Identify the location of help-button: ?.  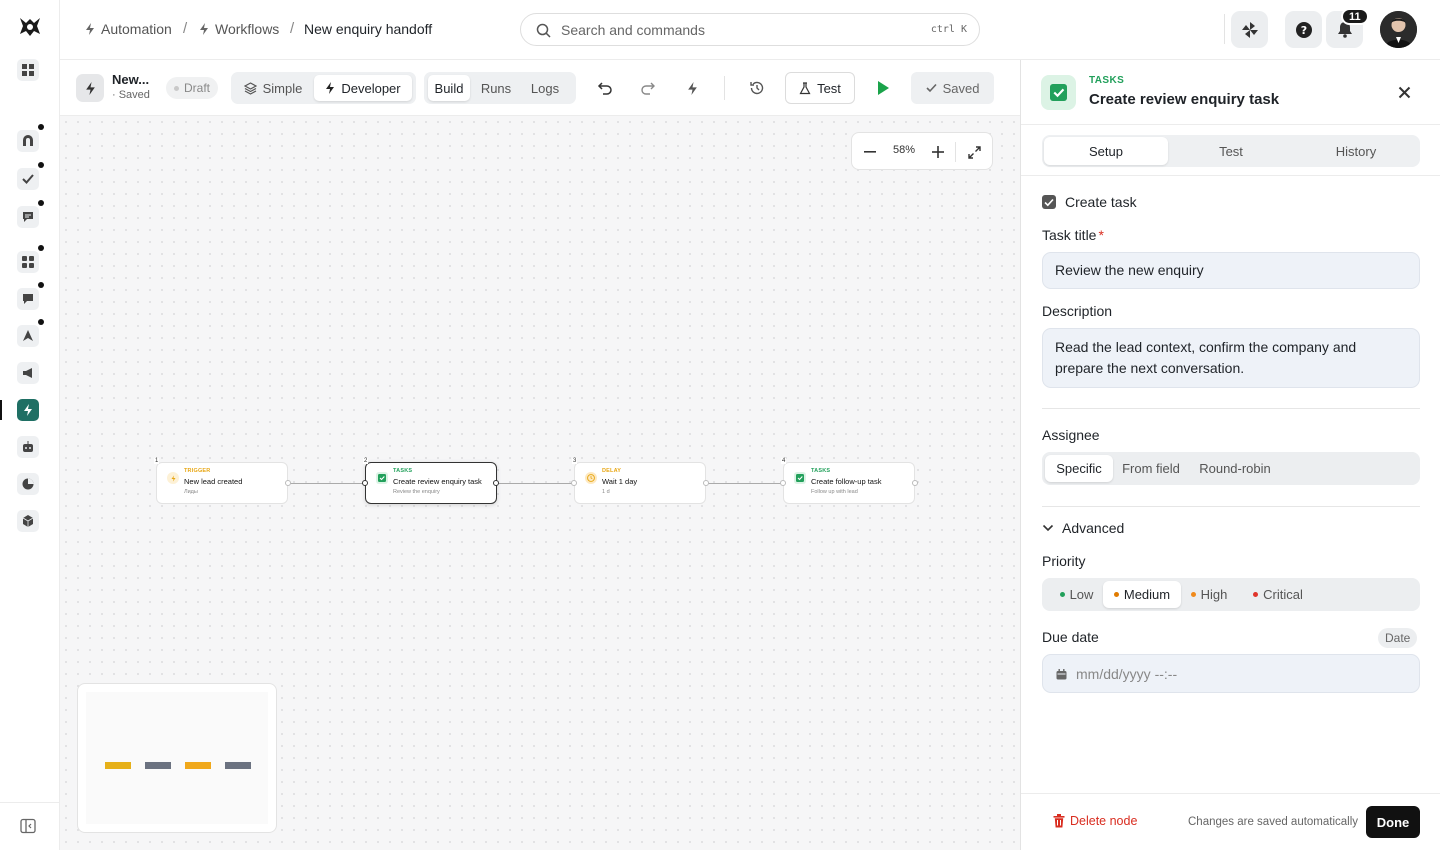
(1303, 29).